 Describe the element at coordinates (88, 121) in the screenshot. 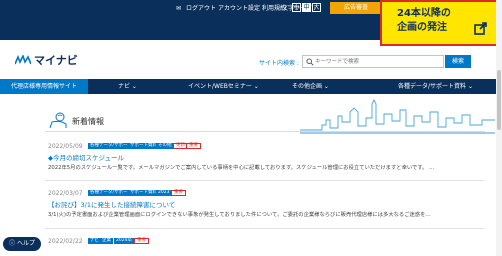

I see `news-section-title: 新着情報` at that location.